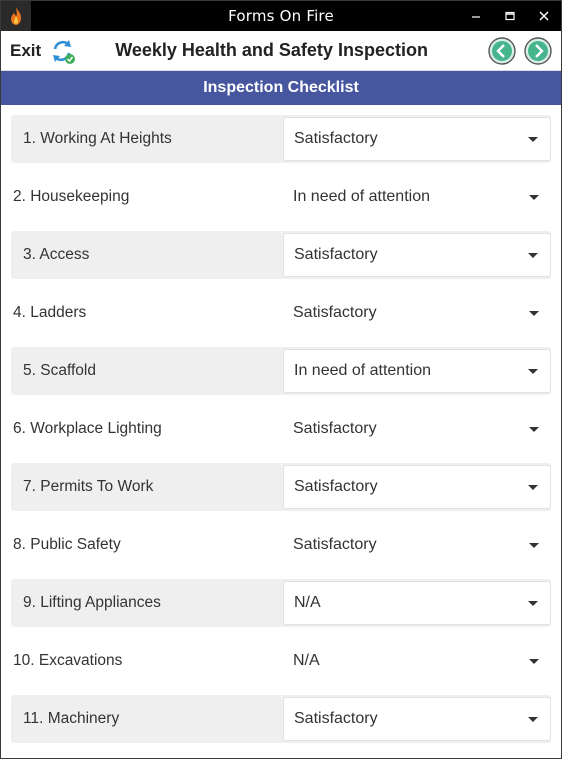  I want to click on checklist-item-label: 10. Excavations, so click(68, 660).